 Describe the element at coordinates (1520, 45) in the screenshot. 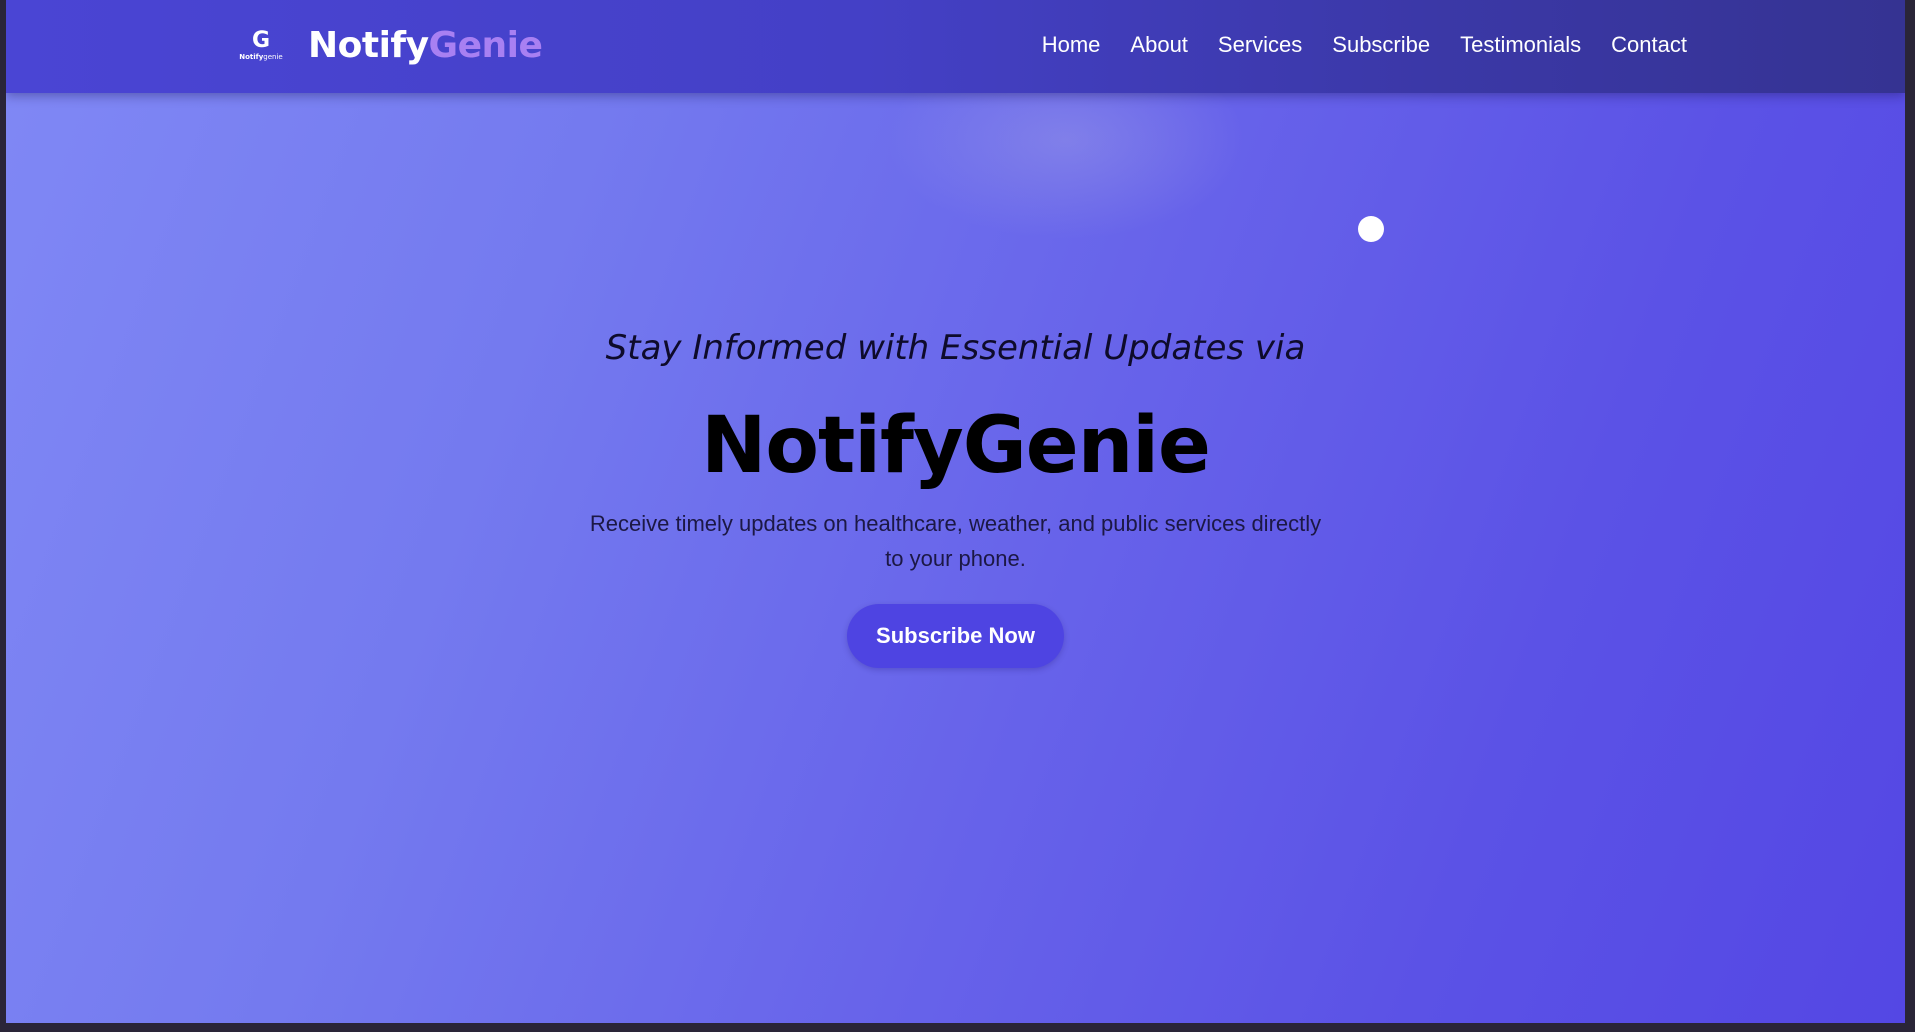

I see `nav-link-testimonials: Testimonials` at that location.